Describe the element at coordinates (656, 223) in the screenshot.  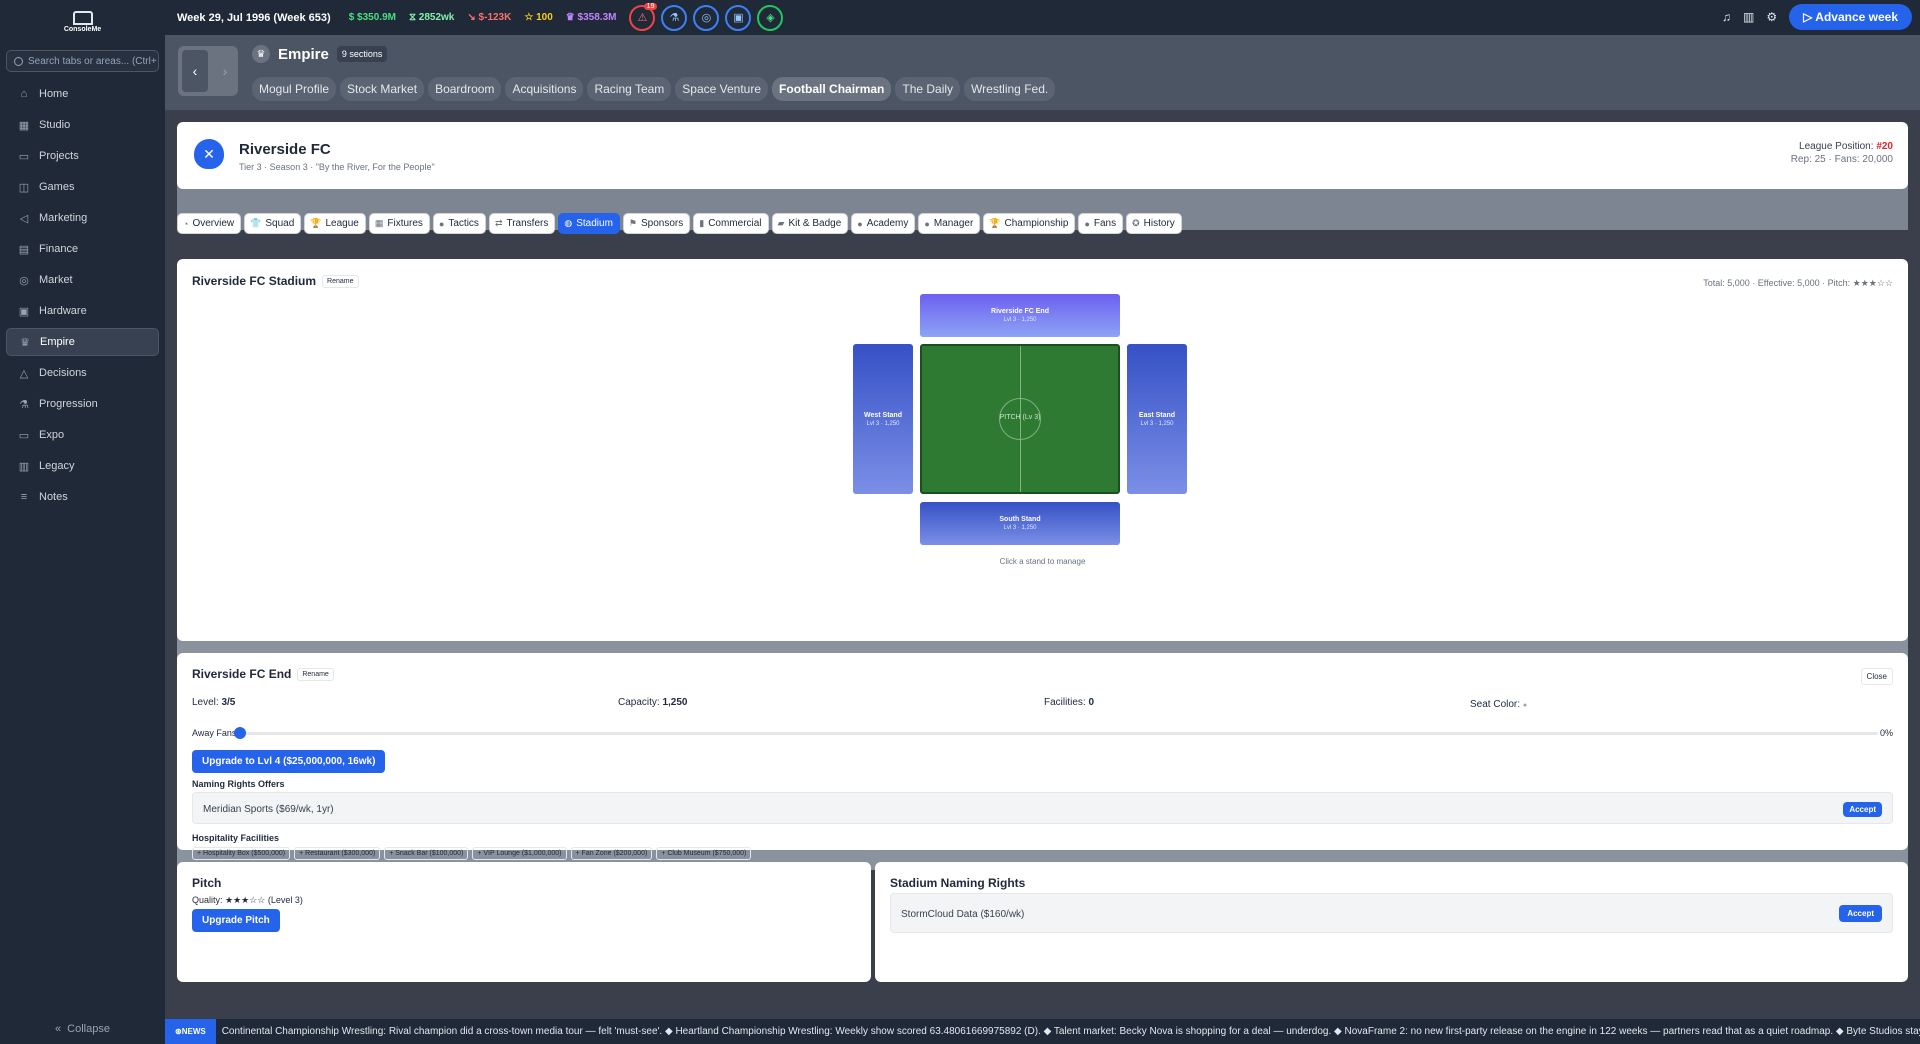
I see `subtab-sponsors: ⚑ Sponsors` at that location.